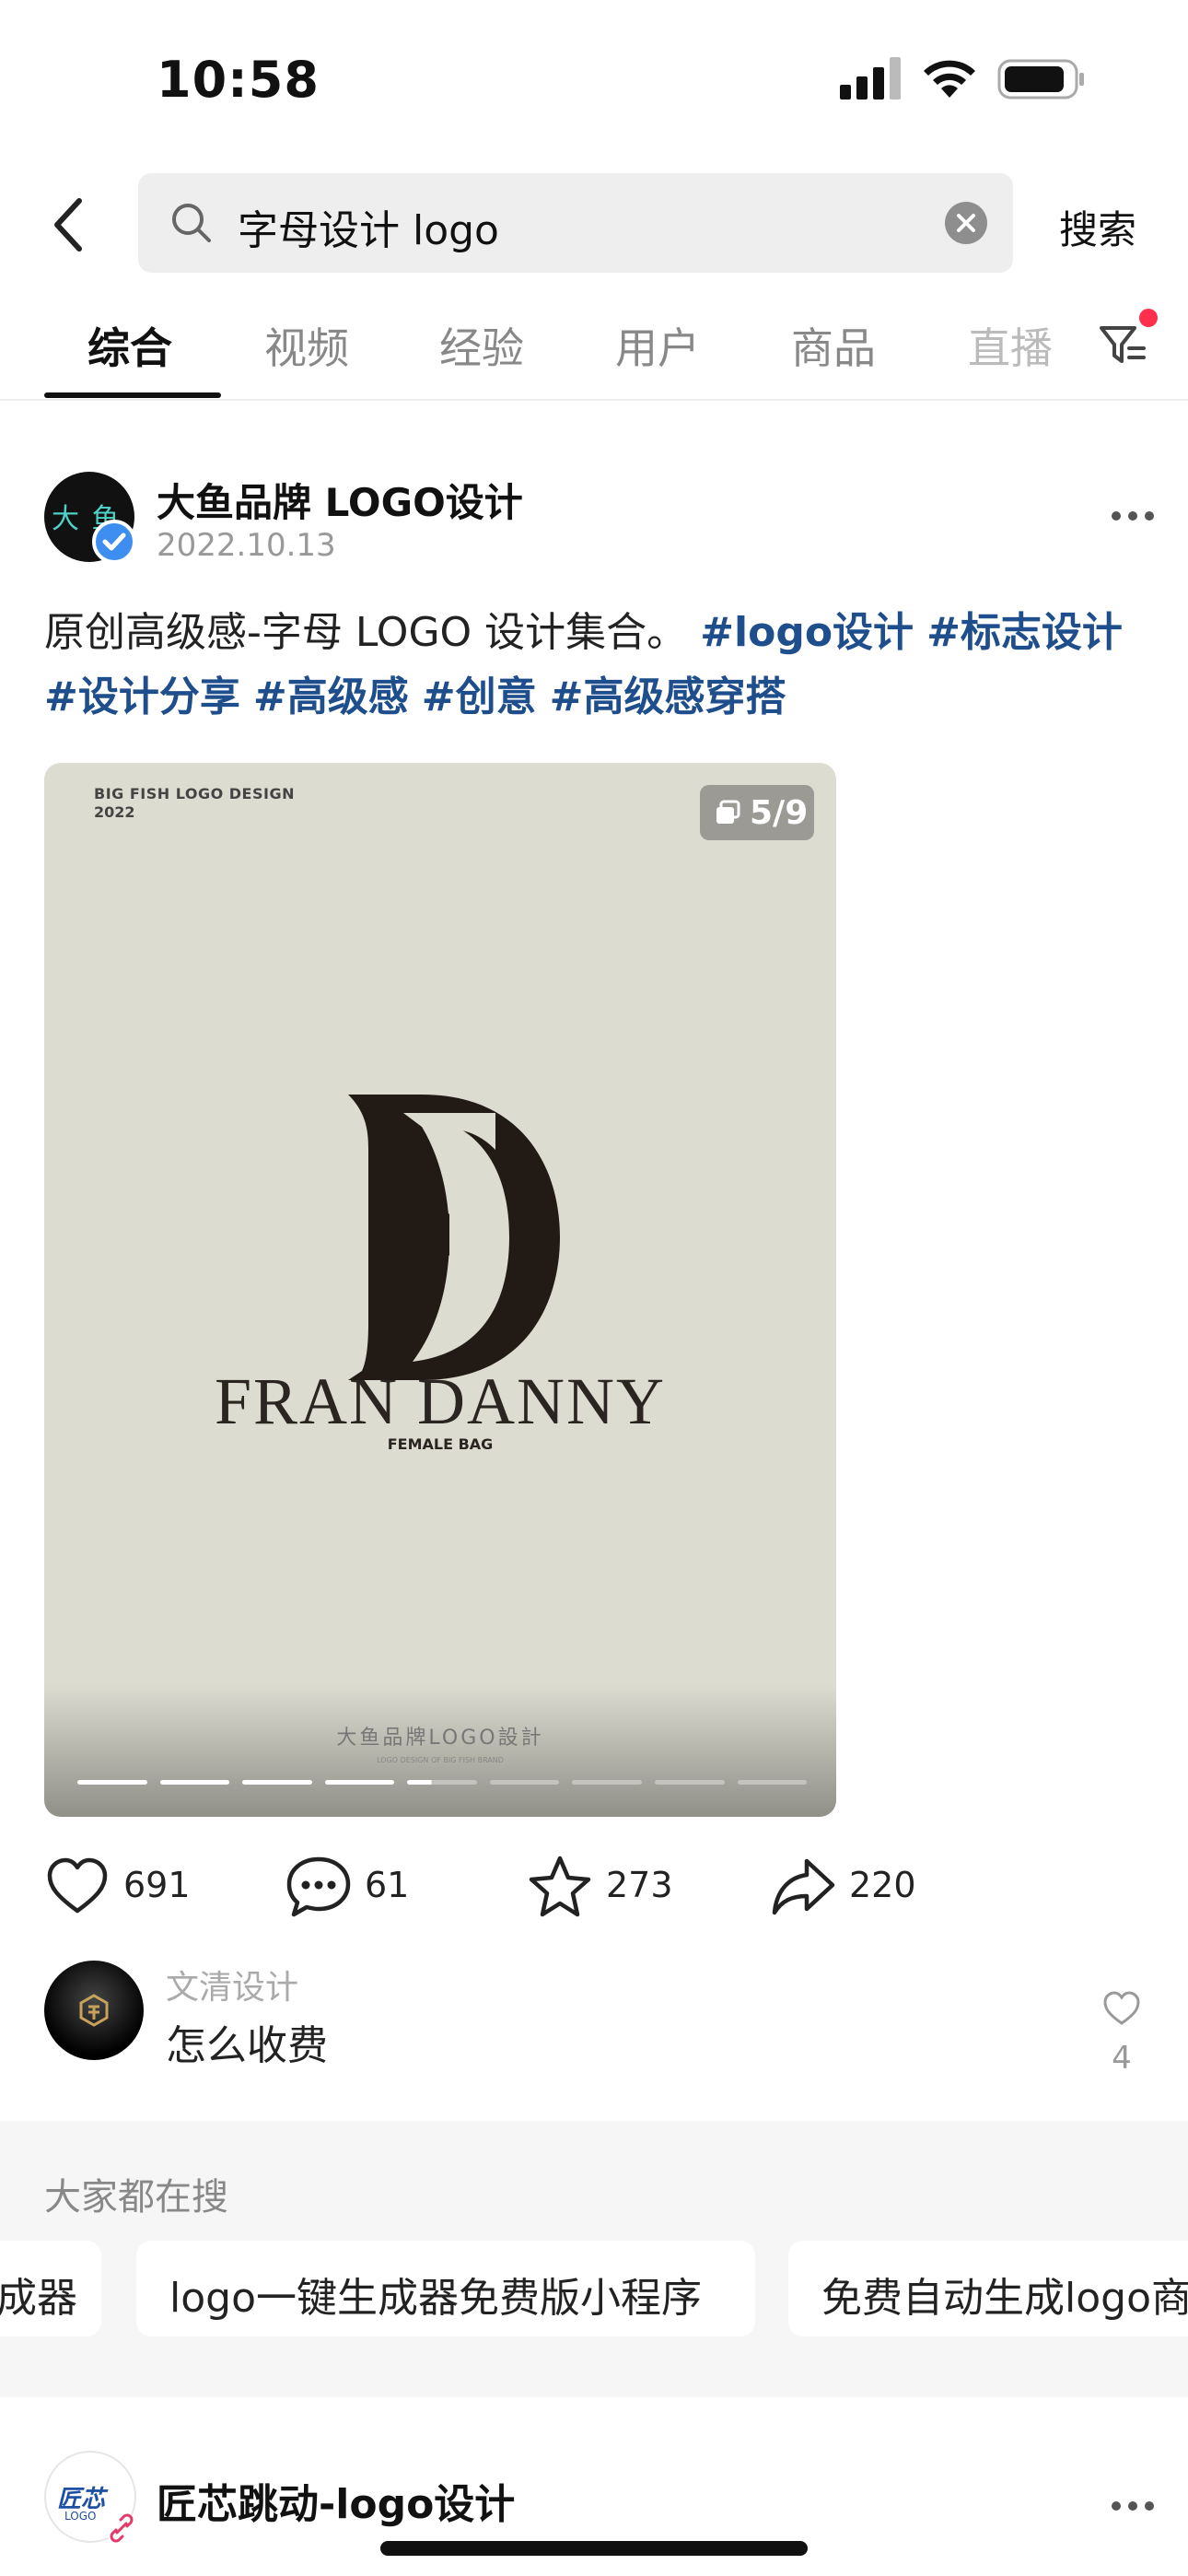  What do you see at coordinates (306, 345) in the screenshot?
I see `tab-video: 视频` at bounding box center [306, 345].